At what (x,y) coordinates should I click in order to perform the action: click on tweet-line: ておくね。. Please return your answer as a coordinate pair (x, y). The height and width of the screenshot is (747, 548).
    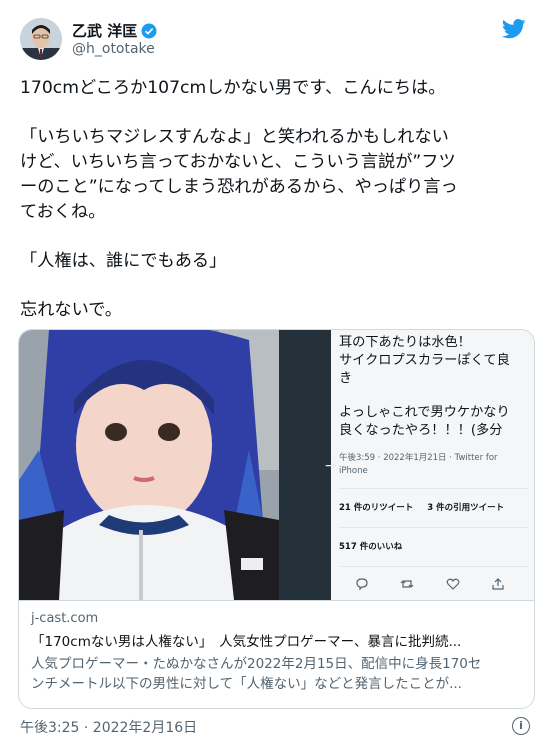
    Looking at the image, I should click on (63, 212).